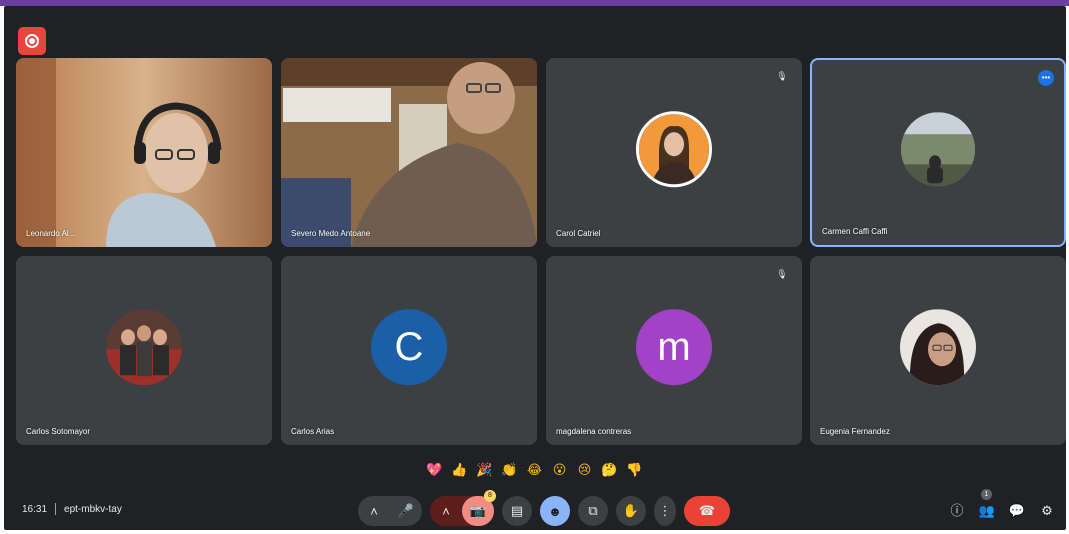 This screenshot has width=1069, height=534. Describe the element at coordinates (434, 469) in the screenshot. I see `heart-reaction-icon: 💖` at that location.